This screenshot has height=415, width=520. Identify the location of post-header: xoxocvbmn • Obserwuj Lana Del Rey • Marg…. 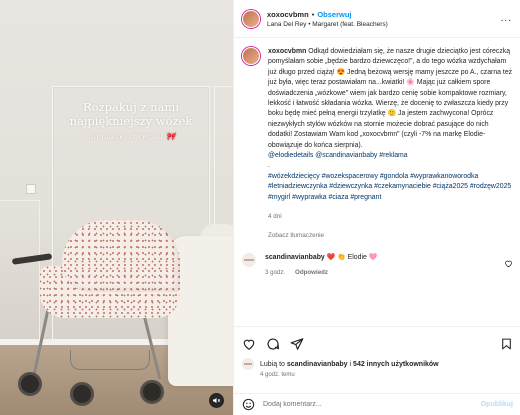
(377, 19).